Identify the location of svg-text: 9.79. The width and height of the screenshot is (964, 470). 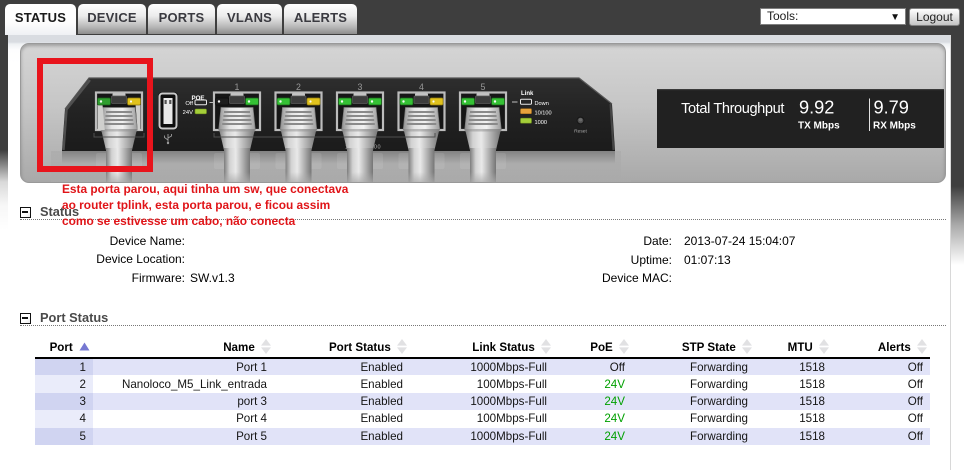
(891, 107).